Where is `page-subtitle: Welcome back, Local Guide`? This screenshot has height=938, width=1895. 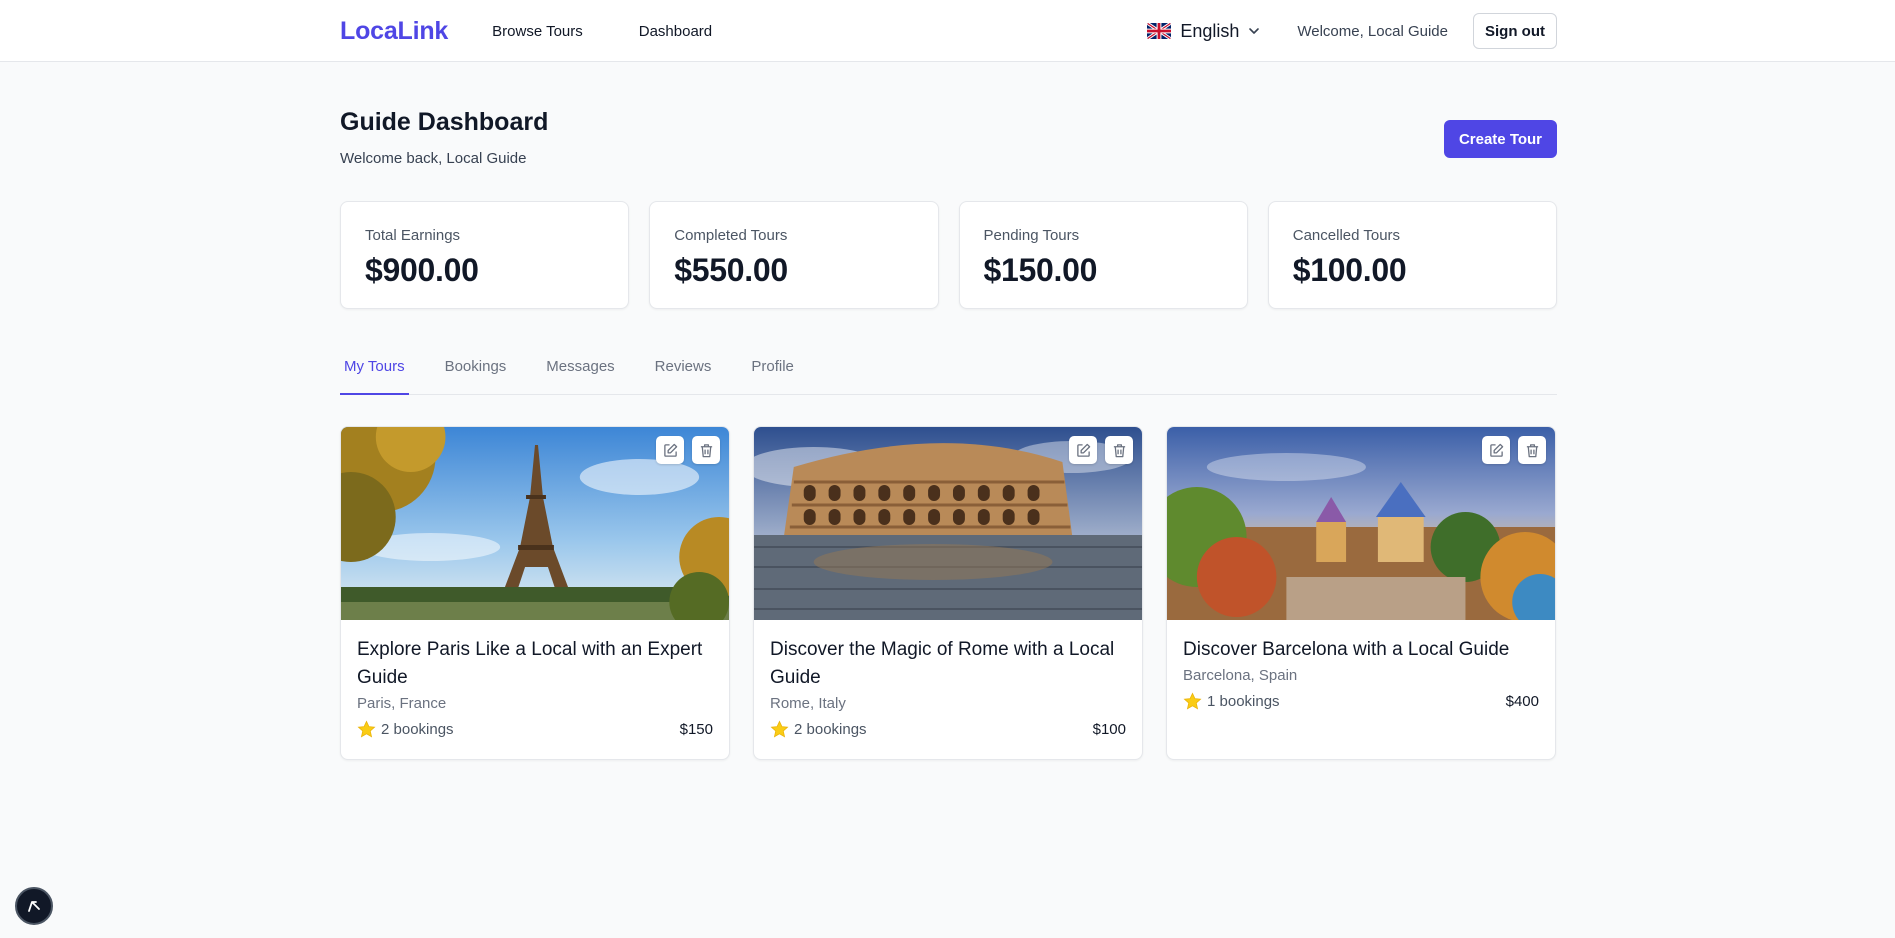 page-subtitle: Welcome back, Local Guide is located at coordinates (433, 158).